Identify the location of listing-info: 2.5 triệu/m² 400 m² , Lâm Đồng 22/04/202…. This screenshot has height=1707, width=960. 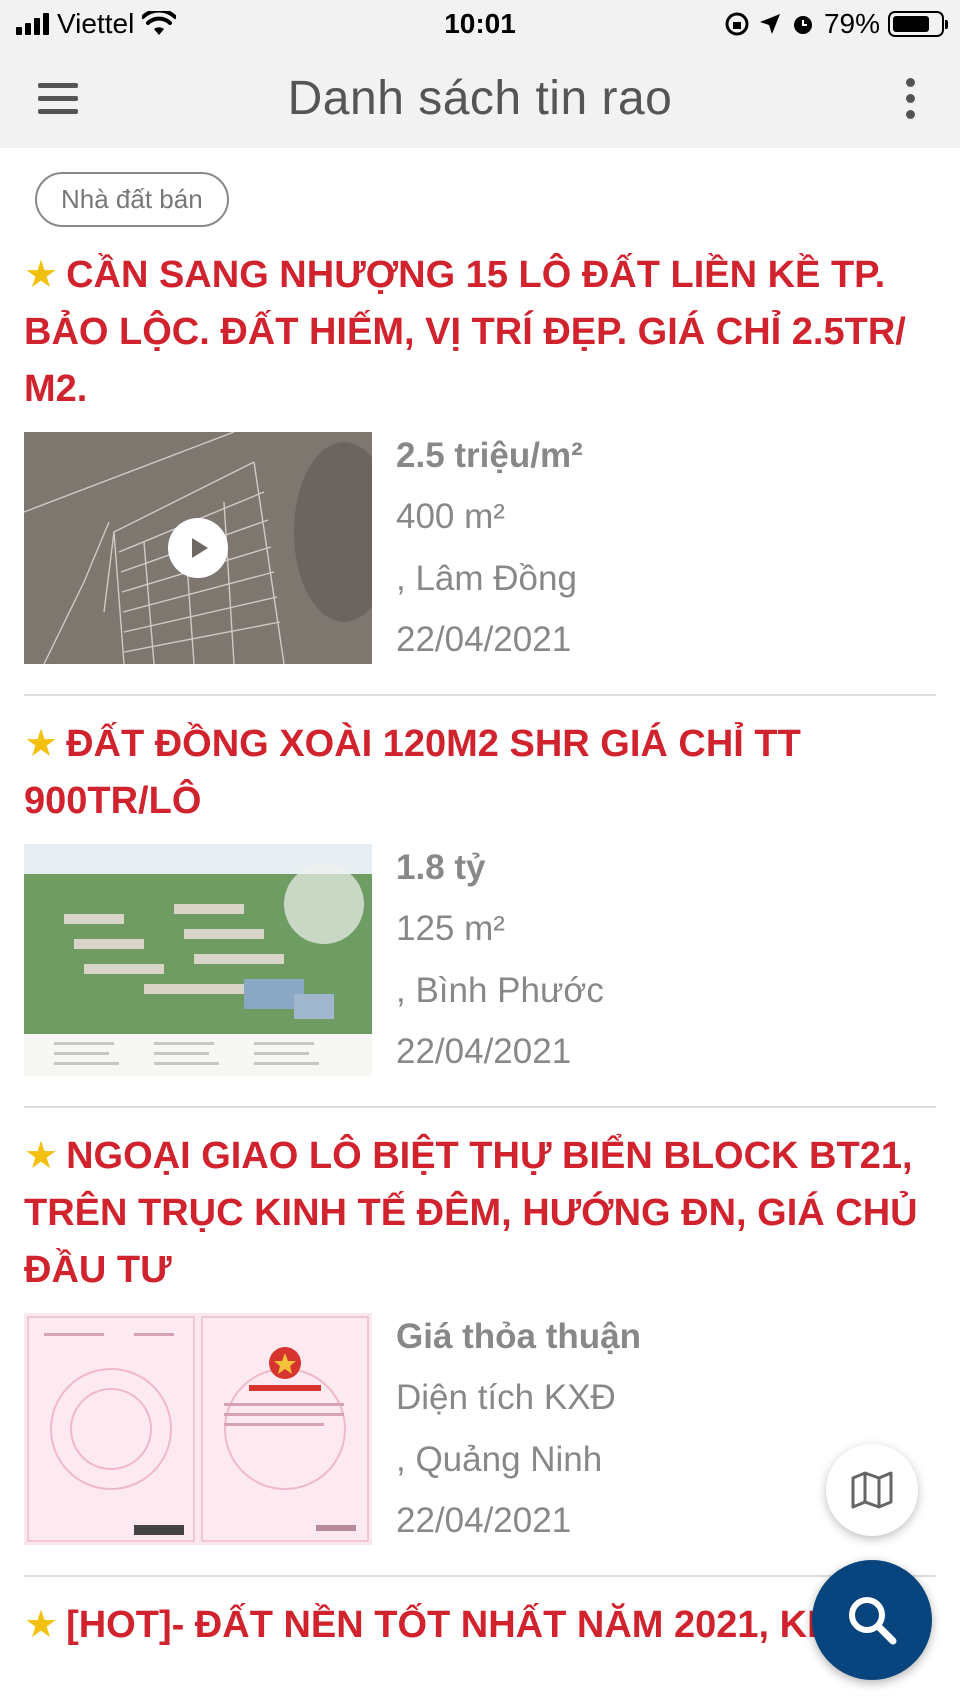
(489, 548).